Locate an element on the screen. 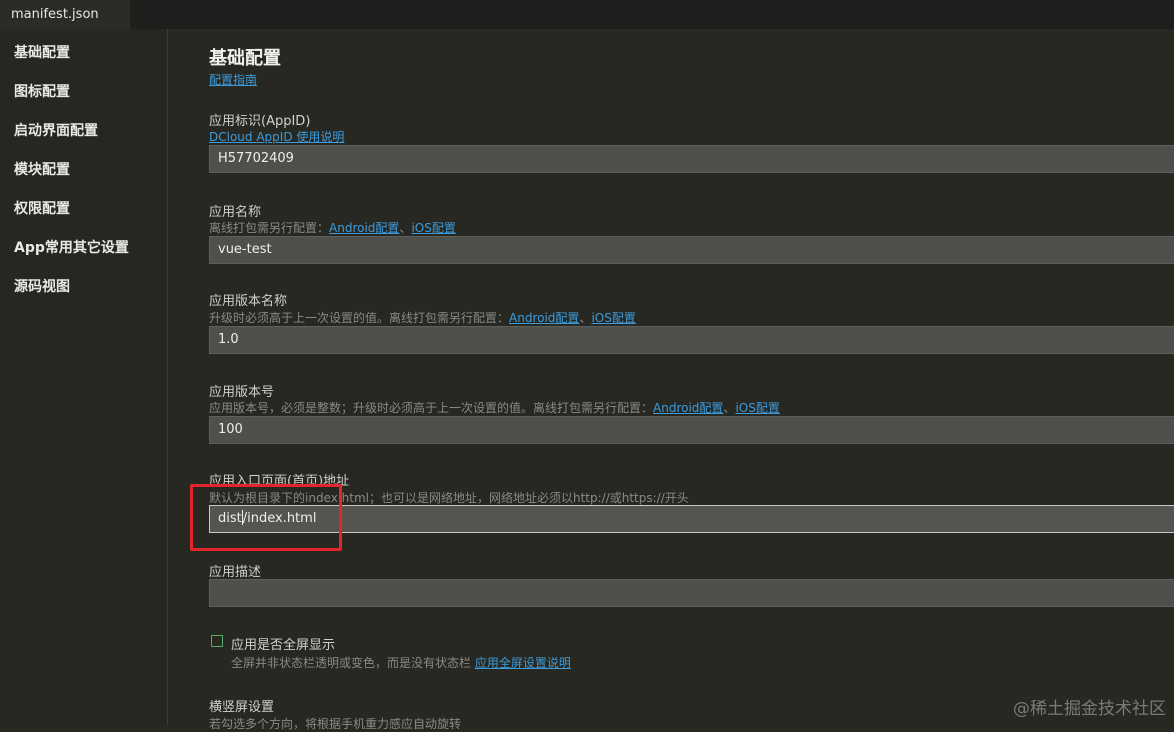  app-name-hint: 离线打包需另行配置：Android配置、iOS配置 is located at coordinates (332, 227).